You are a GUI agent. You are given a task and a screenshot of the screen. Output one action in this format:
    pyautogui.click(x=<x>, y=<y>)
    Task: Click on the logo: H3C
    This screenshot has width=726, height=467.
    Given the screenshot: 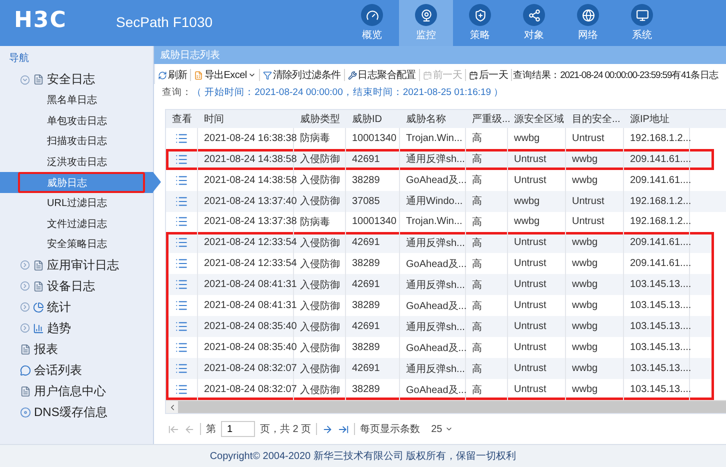 What is the action you would take?
    pyautogui.click(x=40, y=21)
    